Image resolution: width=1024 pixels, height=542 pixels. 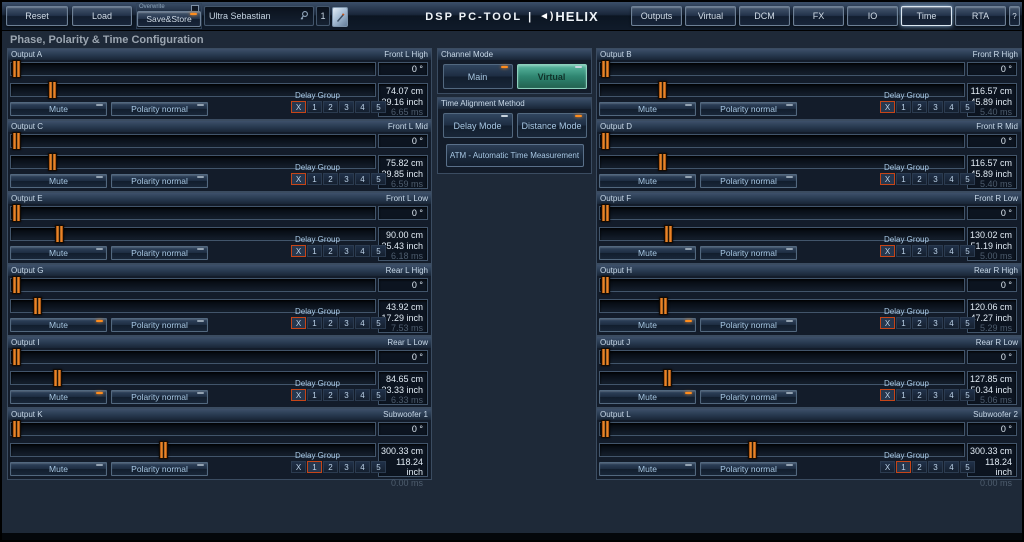 What do you see at coordinates (764, 16) in the screenshot?
I see `nav-dcm-button: DCM` at bounding box center [764, 16].